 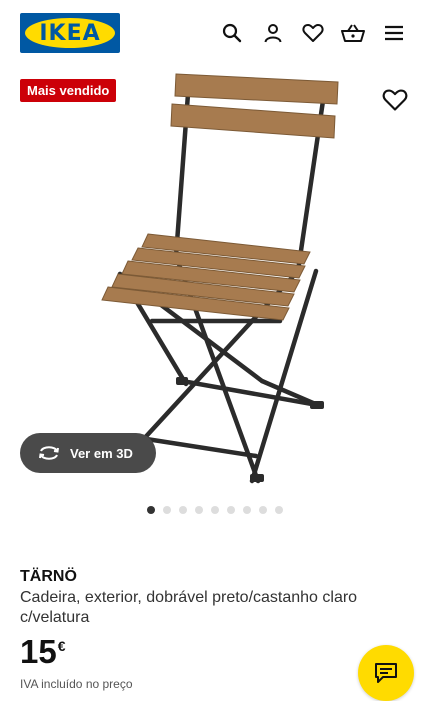 I want to click on price-value: 15, so click(x=38, y=651).